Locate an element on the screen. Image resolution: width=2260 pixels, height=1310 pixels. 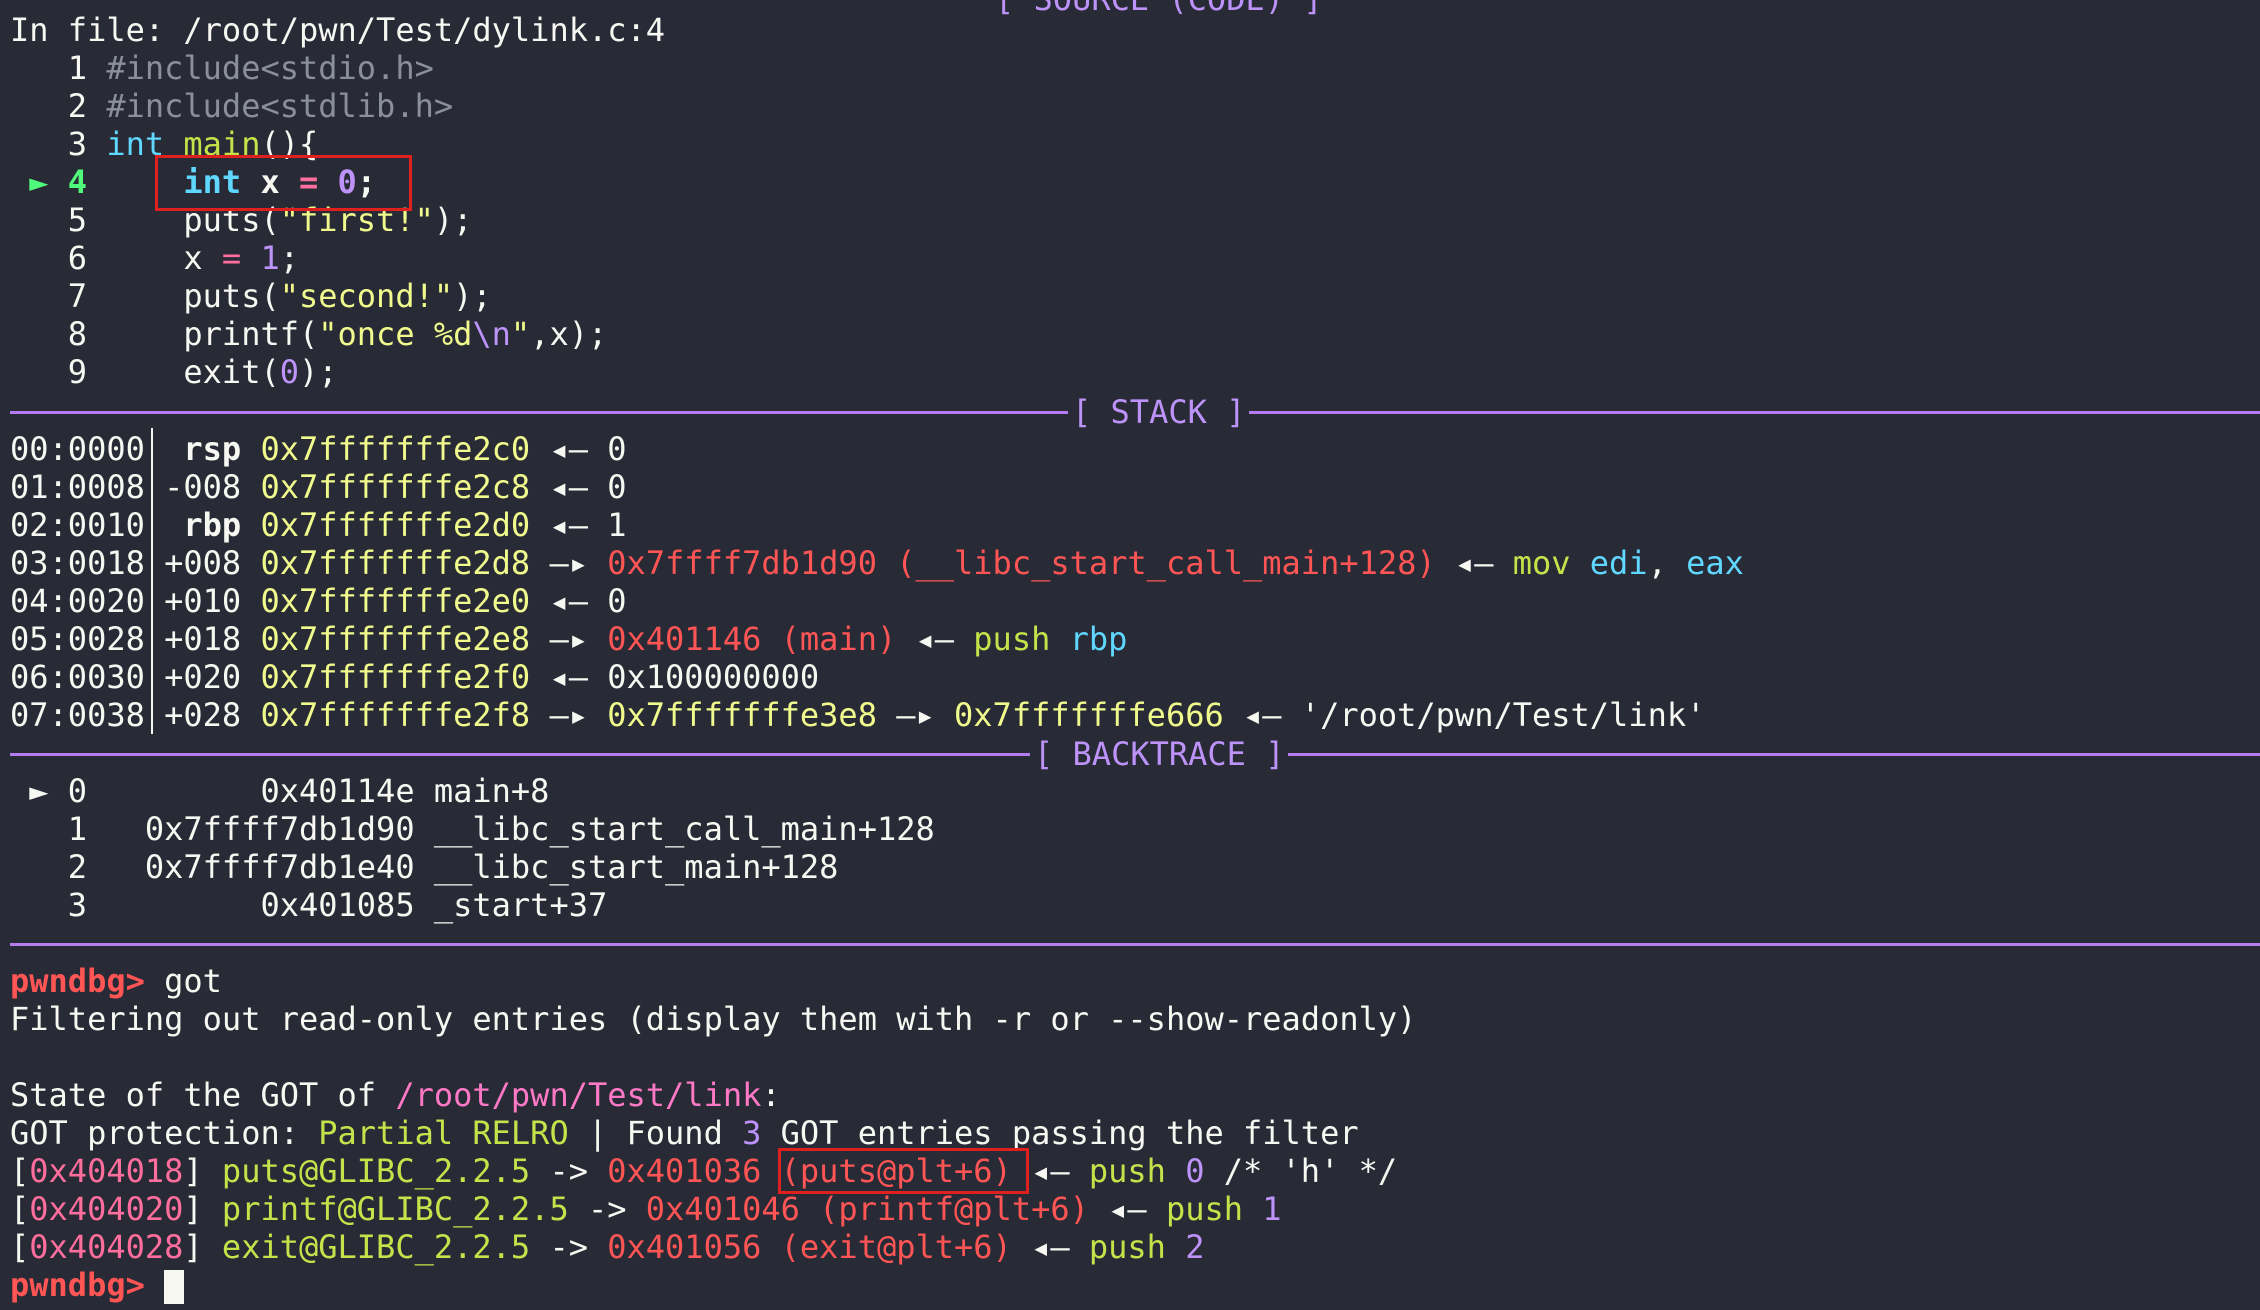
current-frame-marker-icon: ► is located at coordinates (39, 791).